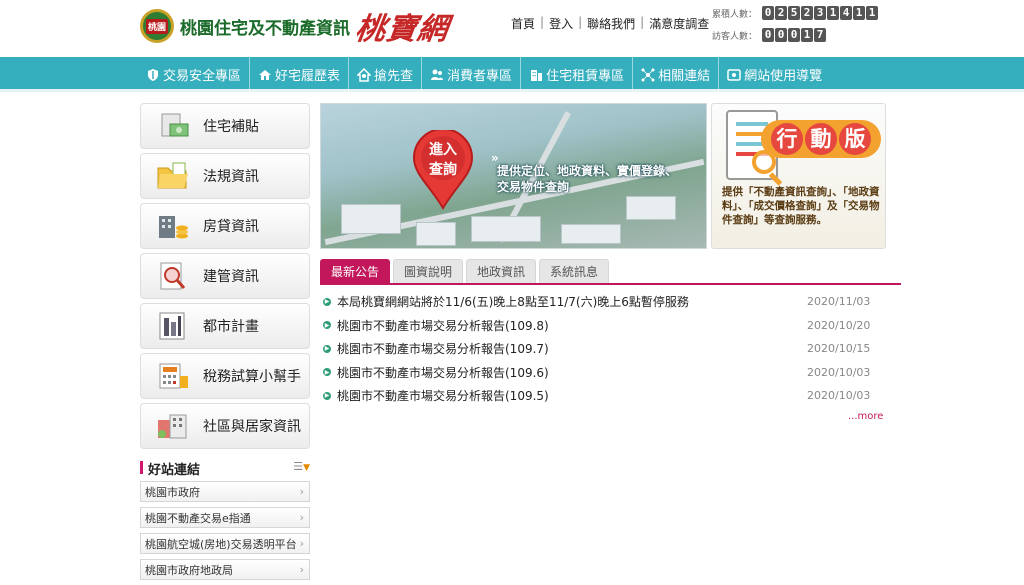 This screenshot has width=1024, height=585. I want to click on nav-rental: 住宅租賃專區, so click(577, 74).